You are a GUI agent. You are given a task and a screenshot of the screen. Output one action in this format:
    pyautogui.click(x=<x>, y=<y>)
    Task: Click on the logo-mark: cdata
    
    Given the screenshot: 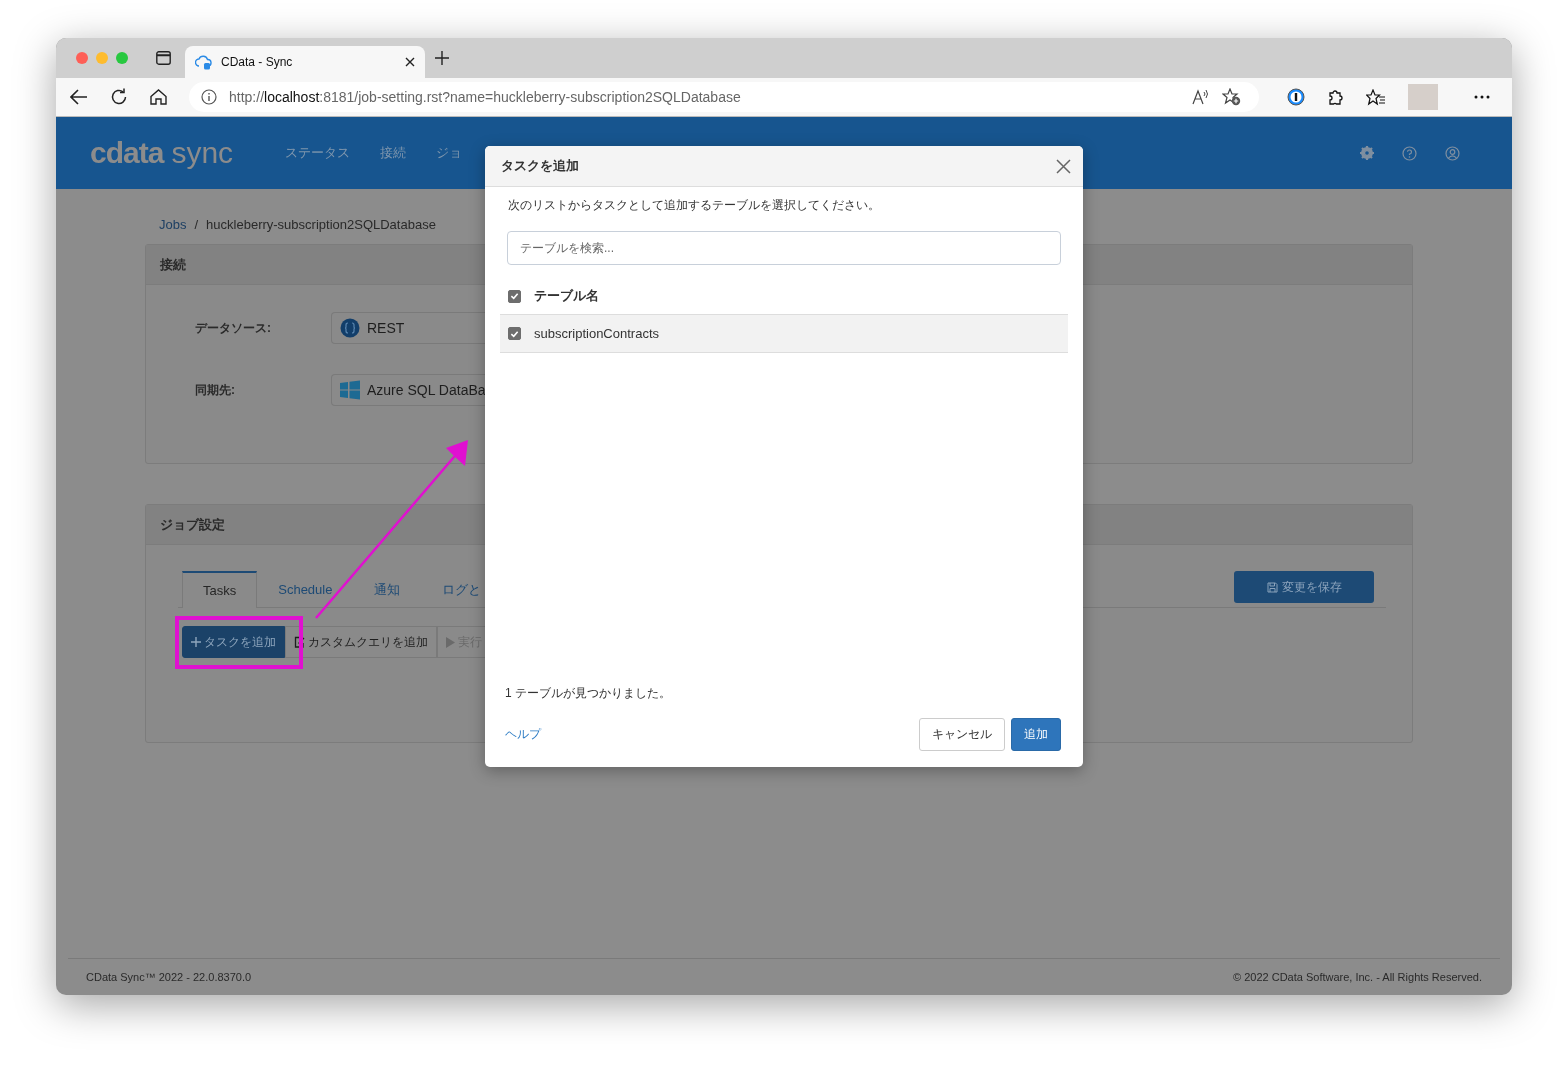 What is the action you would take?
    pyautogui.click(x=127, y=153)
    